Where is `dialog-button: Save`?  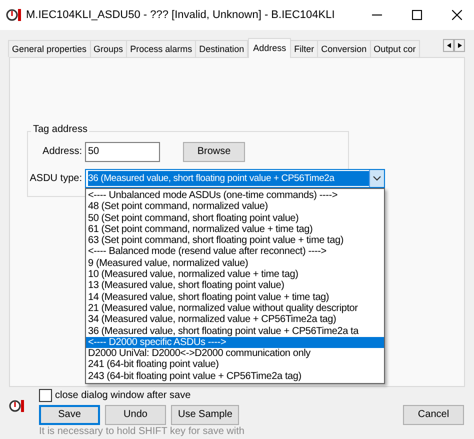 dialog-button: Save is located at coordinates (69, 415).